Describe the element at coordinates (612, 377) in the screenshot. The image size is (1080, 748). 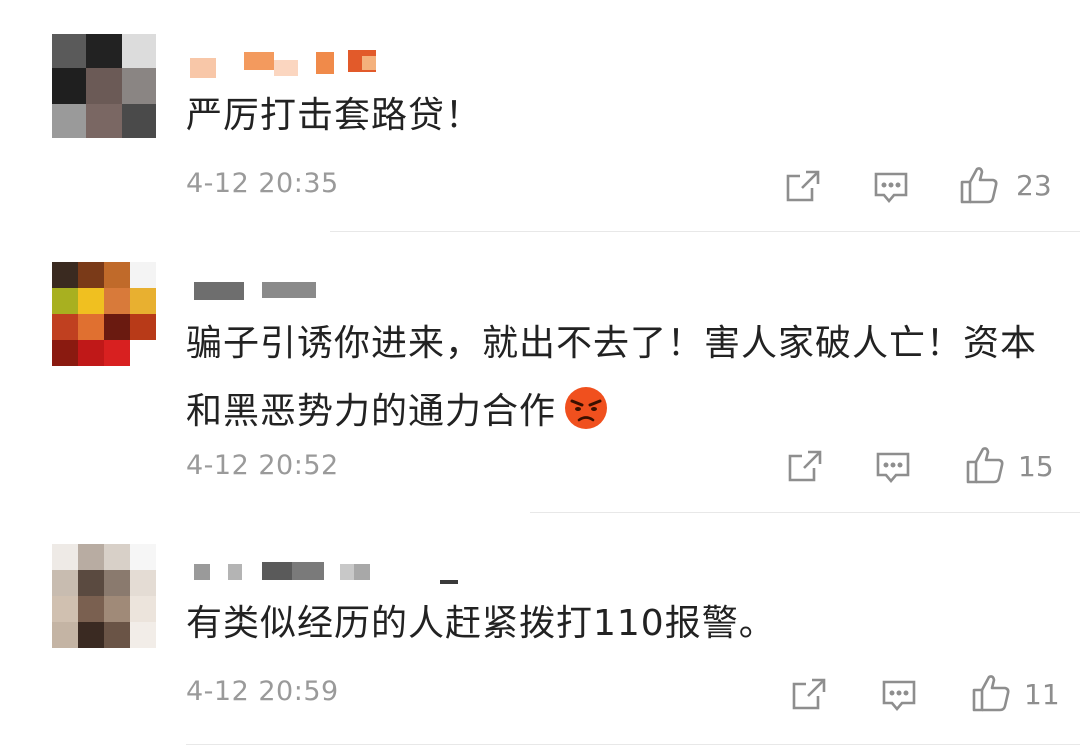
I see `comment-text-content: 骗子引诱你进来，就出不去了！害人家破人亡！资本和黑恶势力的通力合作` at that location.